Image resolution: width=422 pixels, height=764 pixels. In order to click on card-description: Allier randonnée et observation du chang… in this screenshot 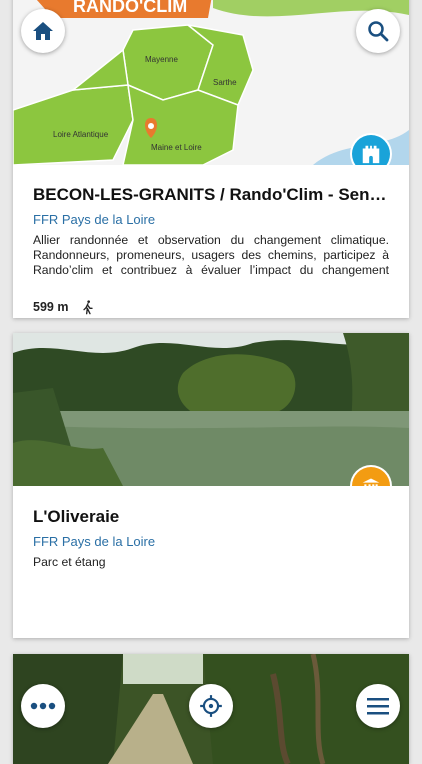, I will do `click(211, 255)`.